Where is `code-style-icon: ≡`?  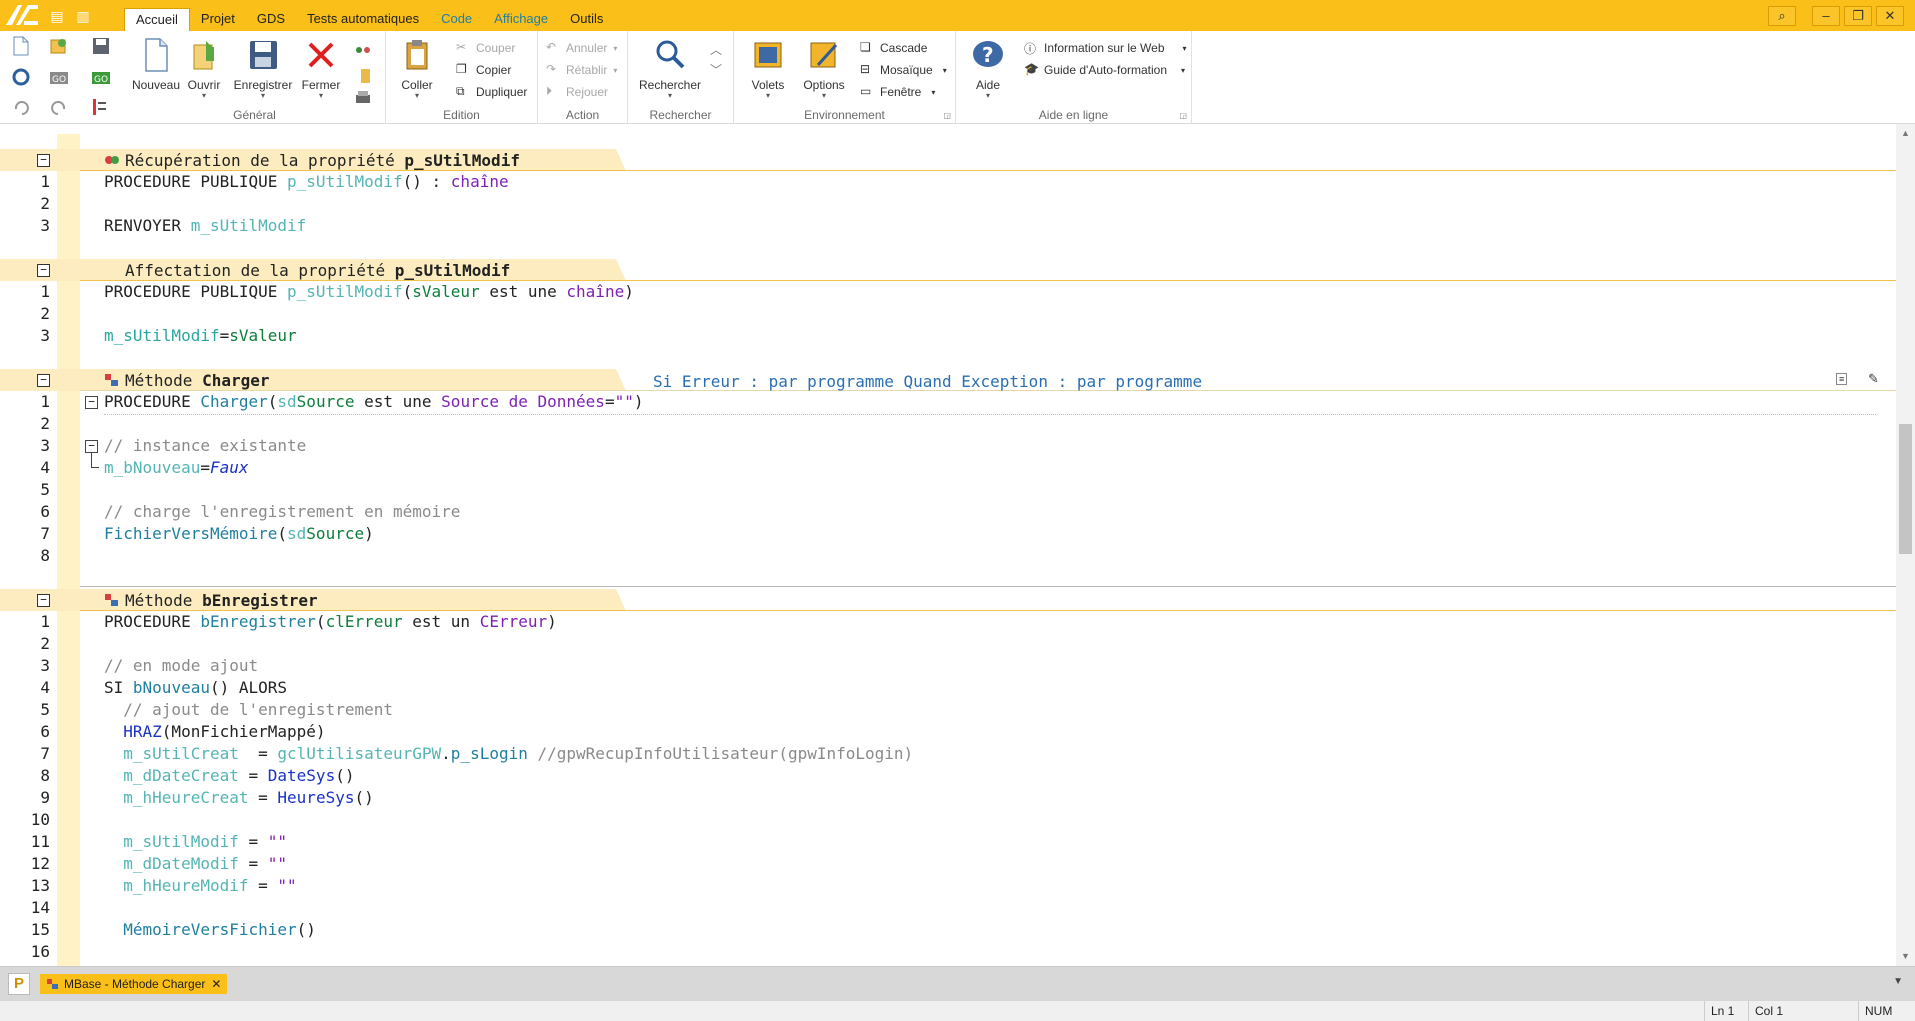 code-style-icon: ≡ is located at coordinates (1842, 379).